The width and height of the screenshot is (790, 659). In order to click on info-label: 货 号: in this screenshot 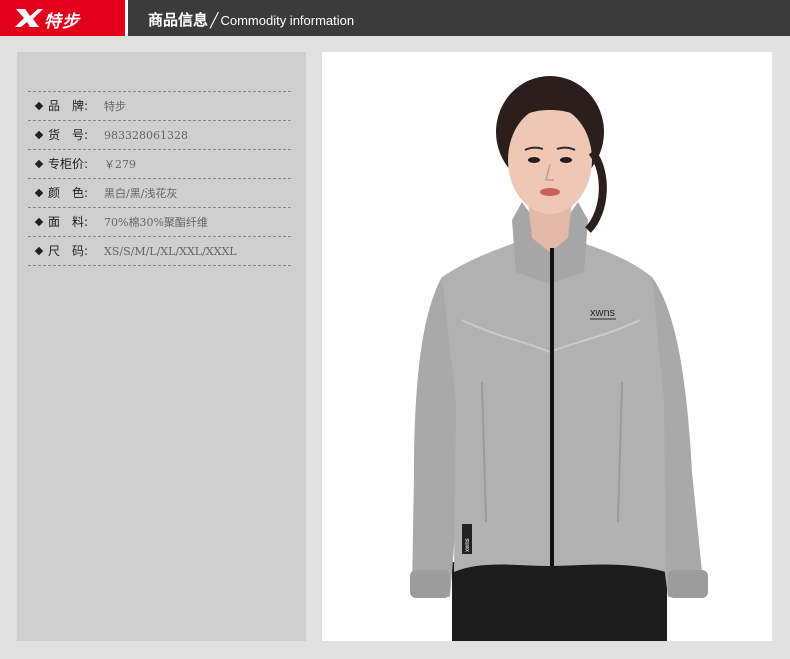, I will do `click(68, 135)`.